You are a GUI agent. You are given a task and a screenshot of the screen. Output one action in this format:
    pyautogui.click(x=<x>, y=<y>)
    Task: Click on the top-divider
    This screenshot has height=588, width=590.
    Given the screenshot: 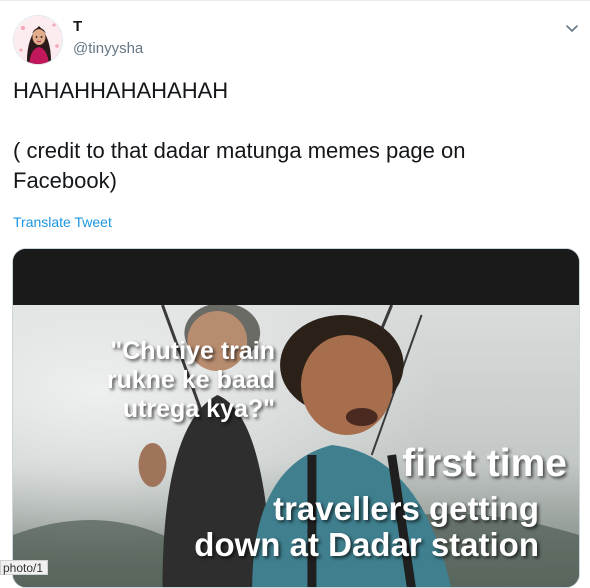 What is the action you would take?
    pyautogui.click(x=295, y=0)
    